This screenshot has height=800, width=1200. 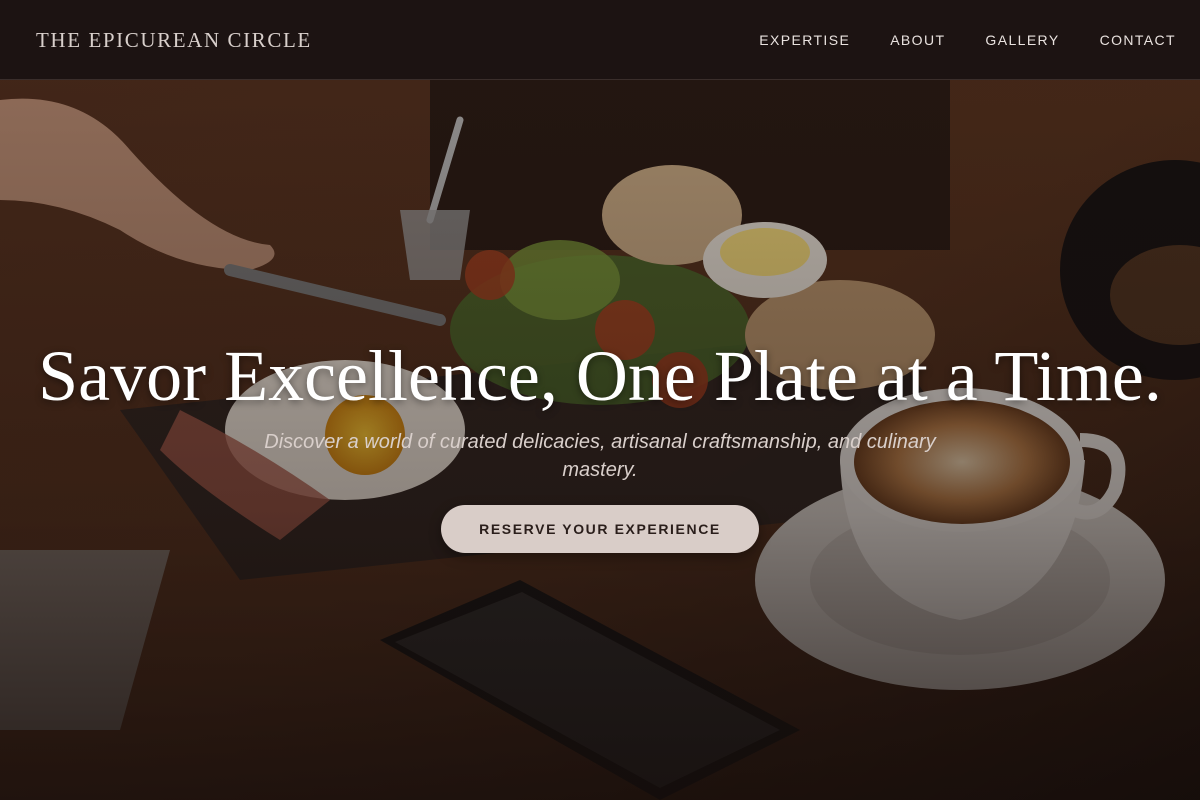 I want to click on main-nav: EXPERTISE ABOUT GALLERY CONTACT, so click(x=947, y=40).